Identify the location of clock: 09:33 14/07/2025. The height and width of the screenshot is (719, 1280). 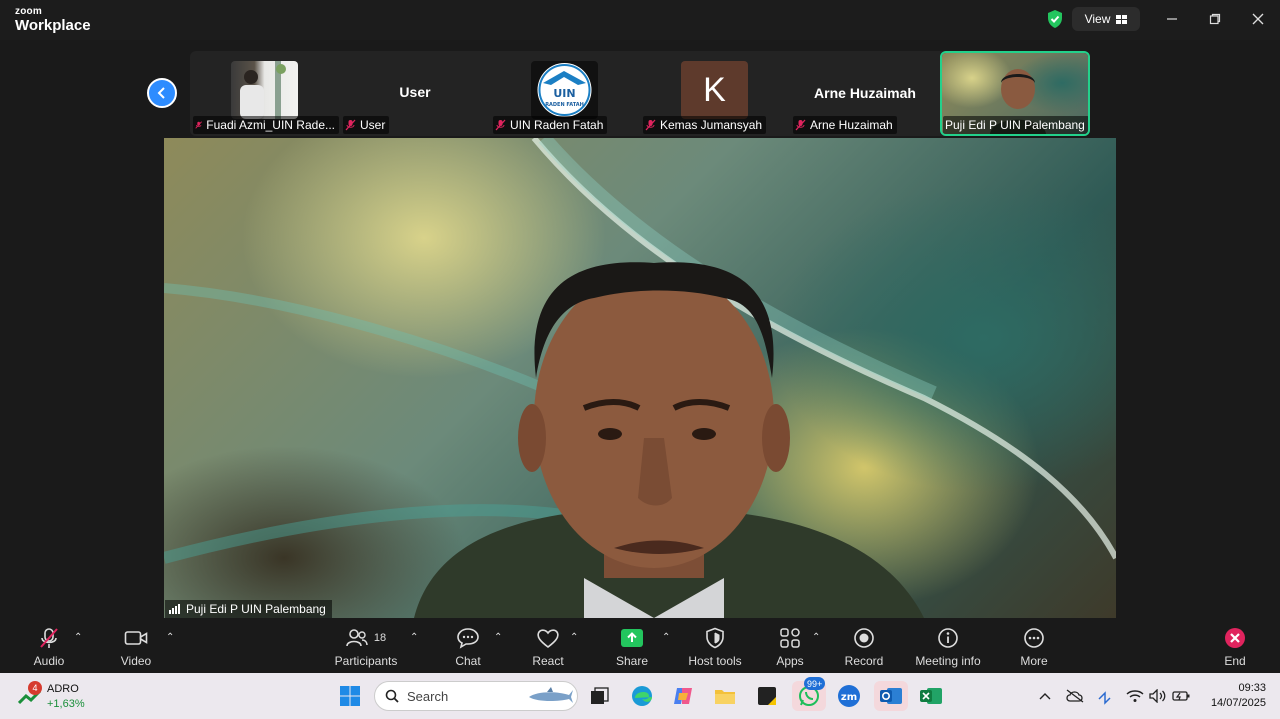
(1233, 696).